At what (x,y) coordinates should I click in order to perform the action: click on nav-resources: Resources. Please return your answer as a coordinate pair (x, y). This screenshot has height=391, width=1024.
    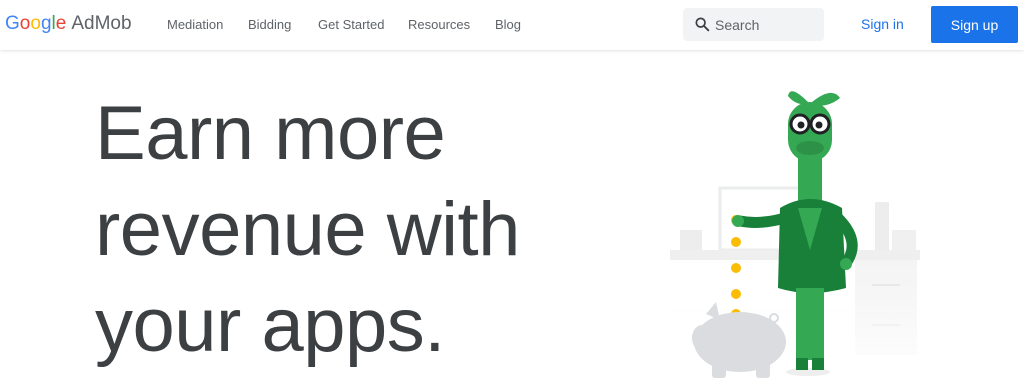
    Looking at the image, I should click on (439, 24).